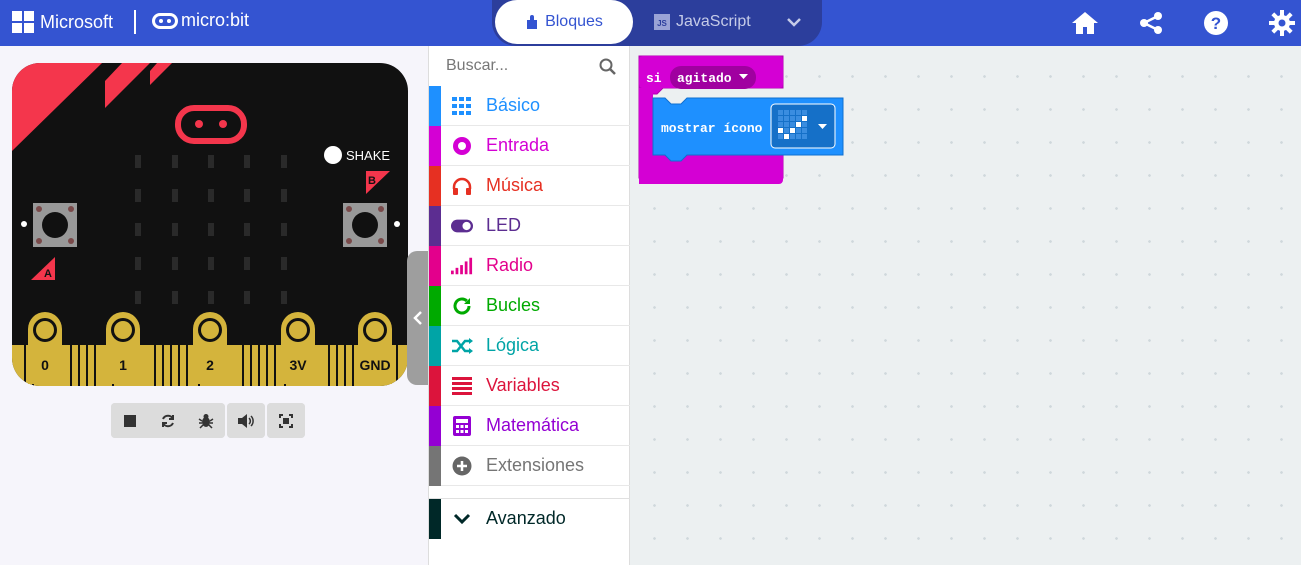 Image resolution: width=1301 pixels, height=565 pixels. Describe the element at coordinates (535, 465) in the screenshot. I see `category-label: Extensiones` at that location.